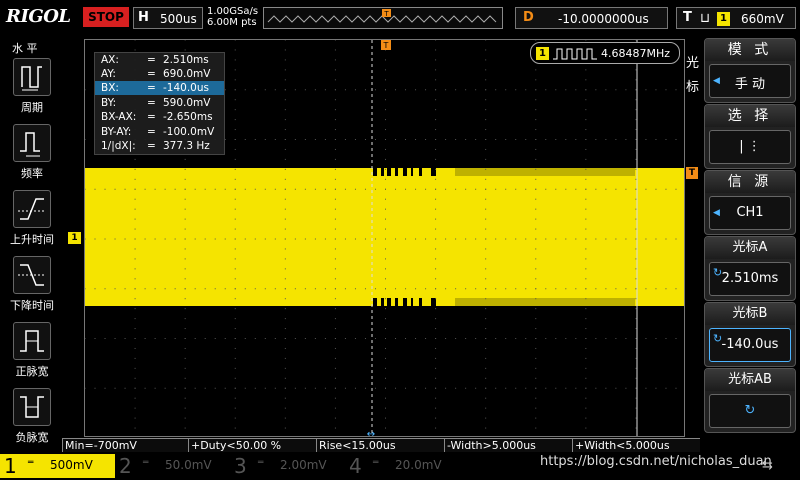  What do you see at coordinates (750, 268) in the screenshot?
I see `menu-cursor-a: 光标A ↻ 2.510ms` at bounding box center [750, 268].